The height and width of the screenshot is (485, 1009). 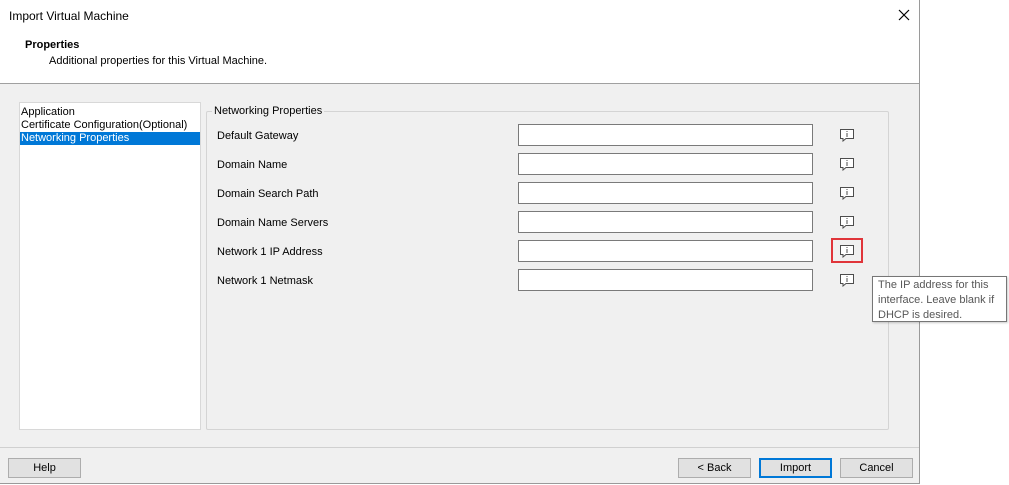 What do you see at coordinates (44, 468) in the screenshot?
I see `help-button: Help` at bounding box center [44, 468].